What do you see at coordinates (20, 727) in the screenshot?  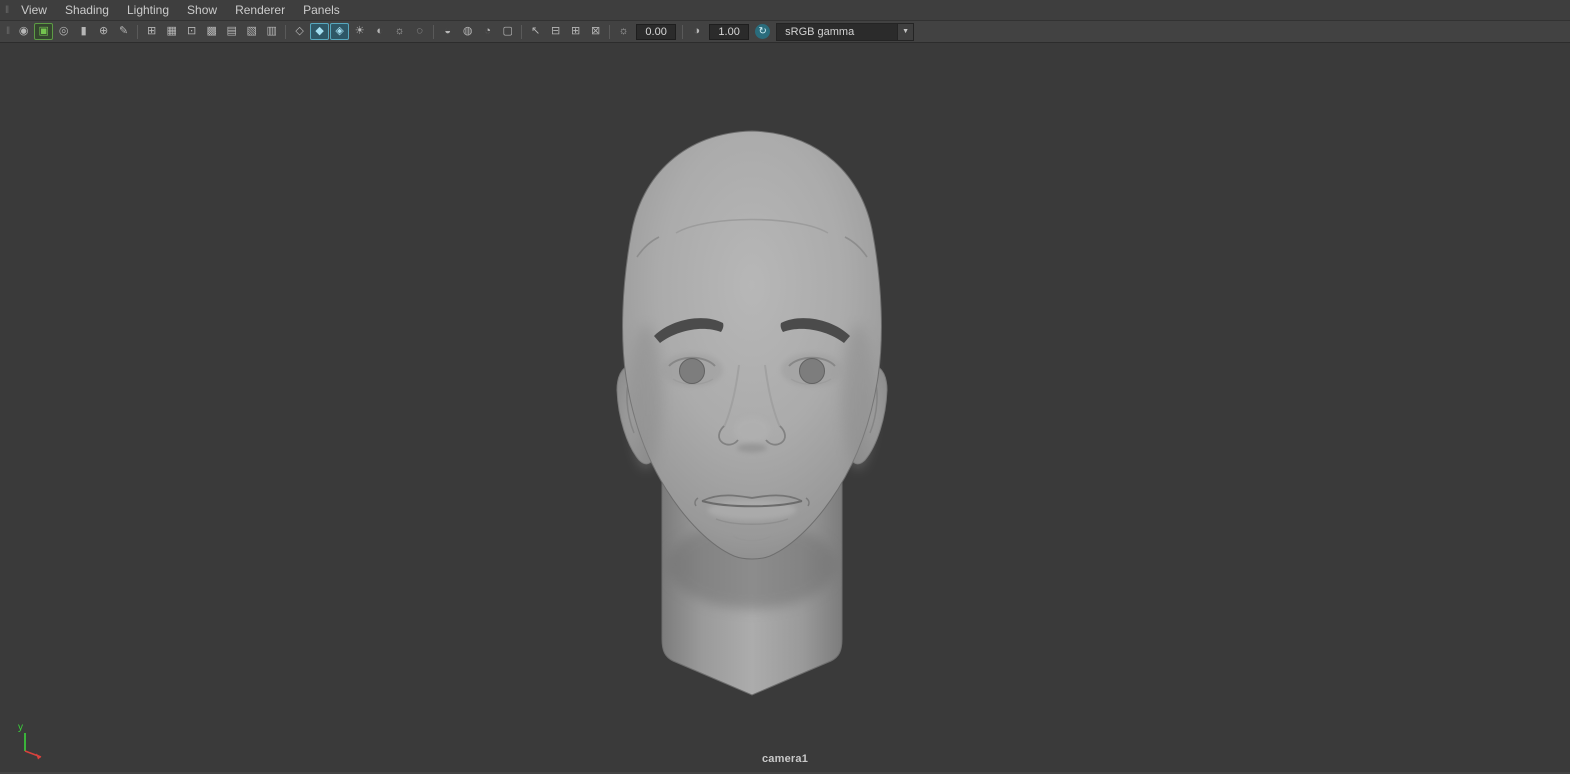 I see `axis-y-label: y` at bounding box center [20, 727].